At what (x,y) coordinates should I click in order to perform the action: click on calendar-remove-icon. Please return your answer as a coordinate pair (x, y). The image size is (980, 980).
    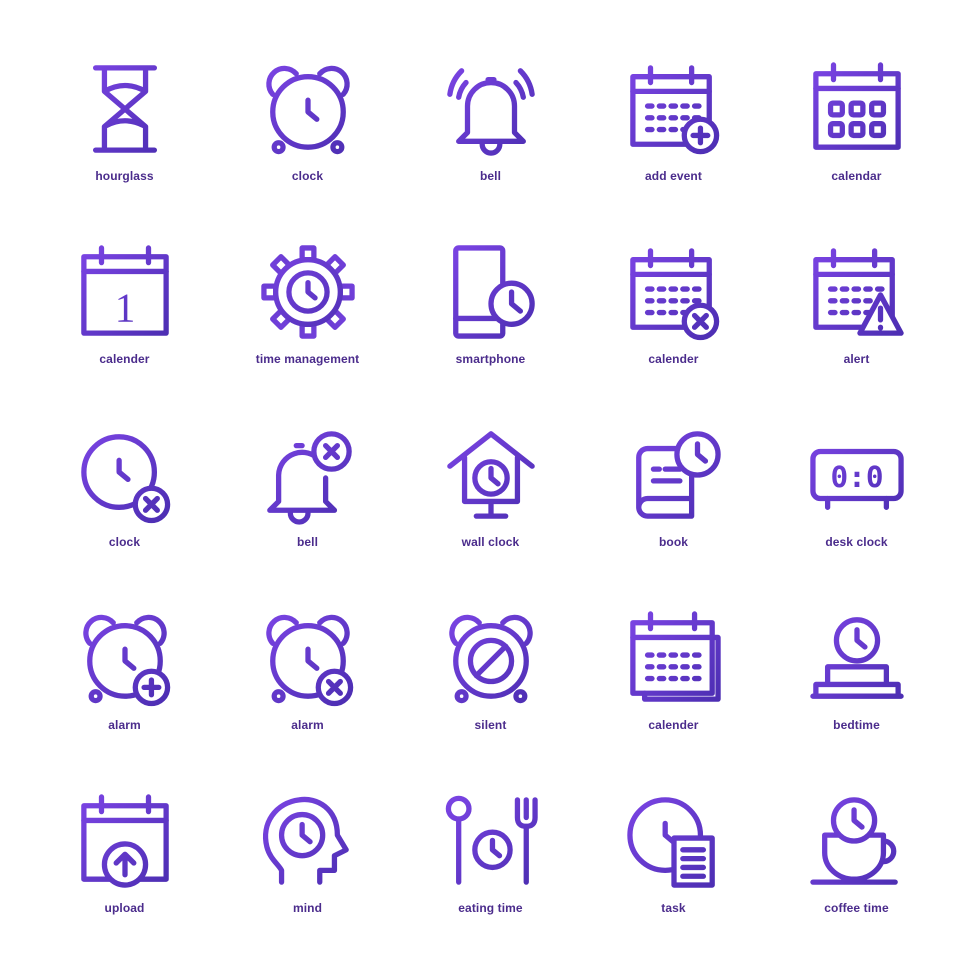
    Looking at the image, I should click on (674, 294).